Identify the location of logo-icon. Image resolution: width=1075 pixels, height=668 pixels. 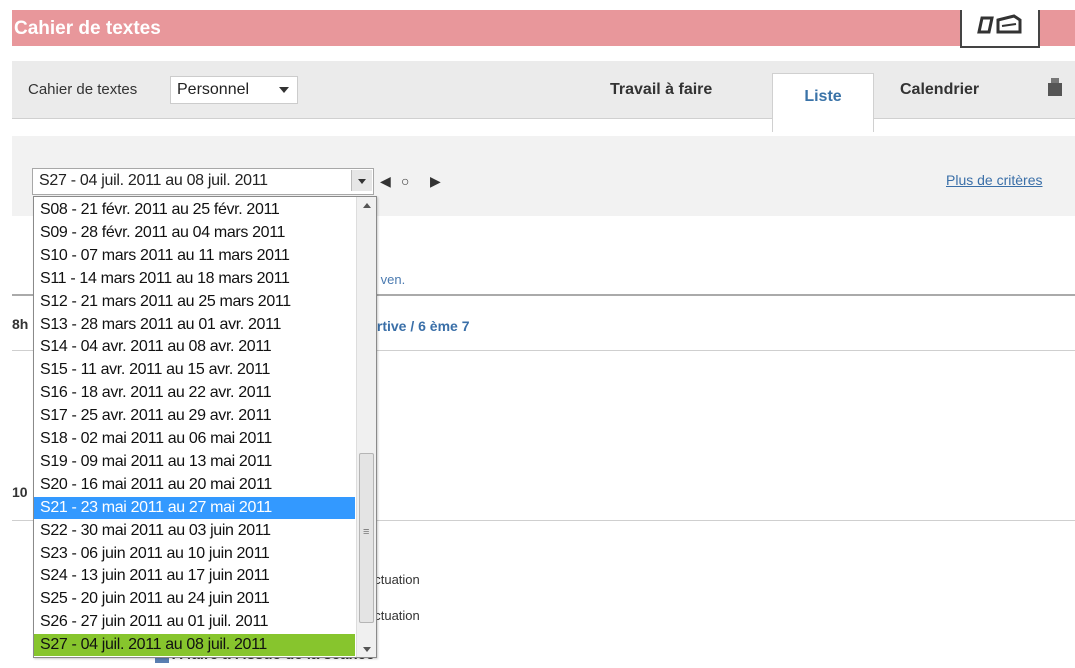
(1000, 29).